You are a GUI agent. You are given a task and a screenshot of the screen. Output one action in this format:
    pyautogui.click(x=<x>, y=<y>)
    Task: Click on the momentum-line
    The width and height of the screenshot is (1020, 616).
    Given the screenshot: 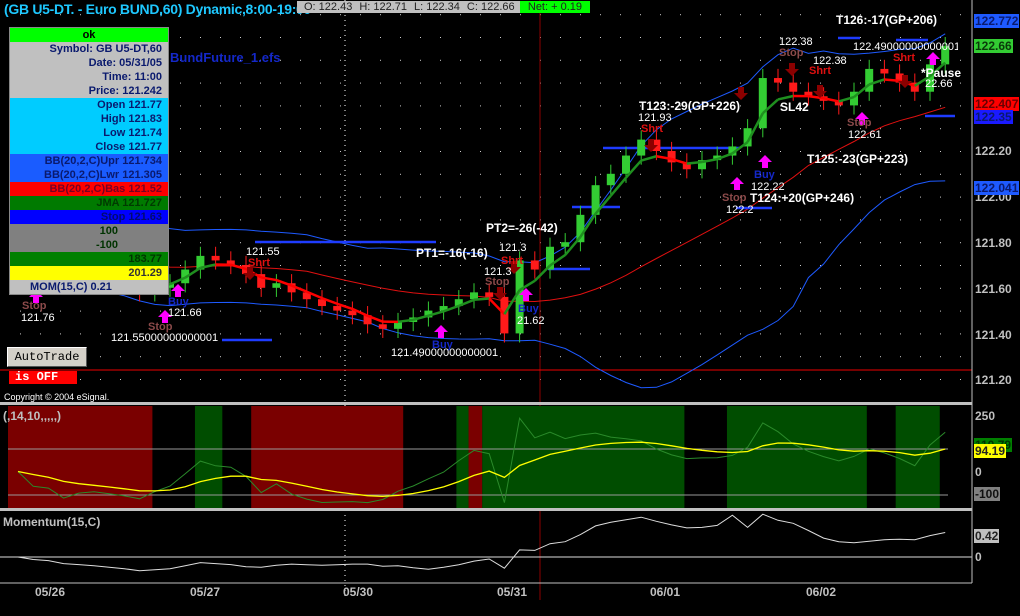 What is the action you would take?
    pyautogui.click(x=481, y=542)
    